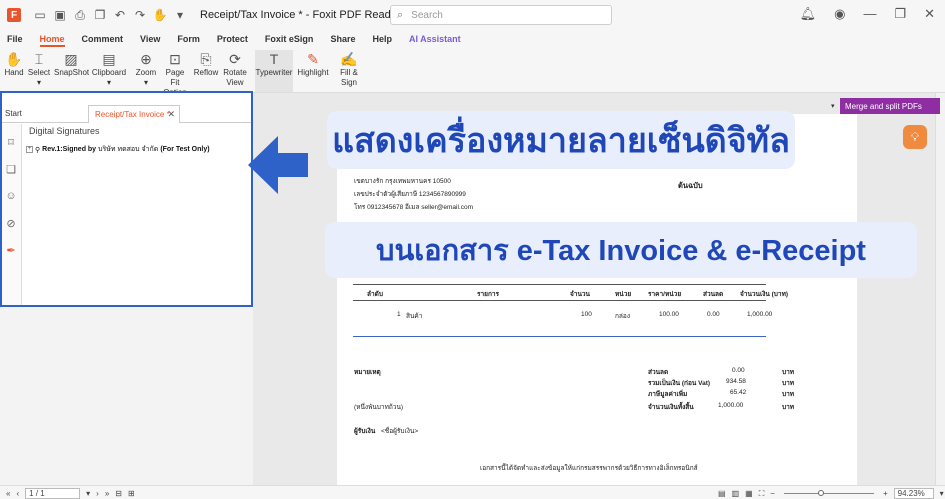  What do you see at coordinates (146, 72) in the screenshot?
I see `zoom-label: Zoom` at bounding box center [146, 72].